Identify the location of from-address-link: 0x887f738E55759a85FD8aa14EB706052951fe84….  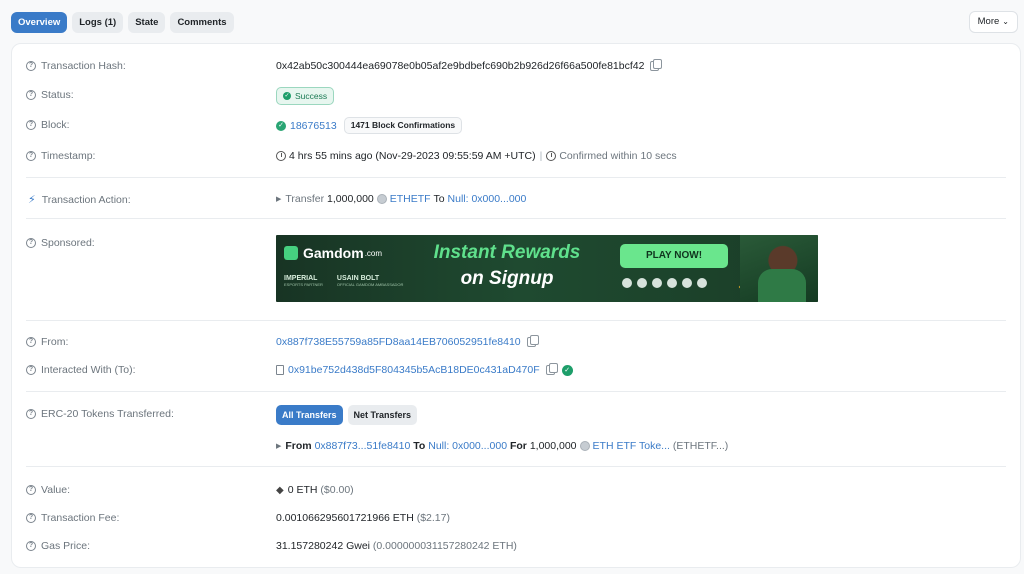
(398, 342).